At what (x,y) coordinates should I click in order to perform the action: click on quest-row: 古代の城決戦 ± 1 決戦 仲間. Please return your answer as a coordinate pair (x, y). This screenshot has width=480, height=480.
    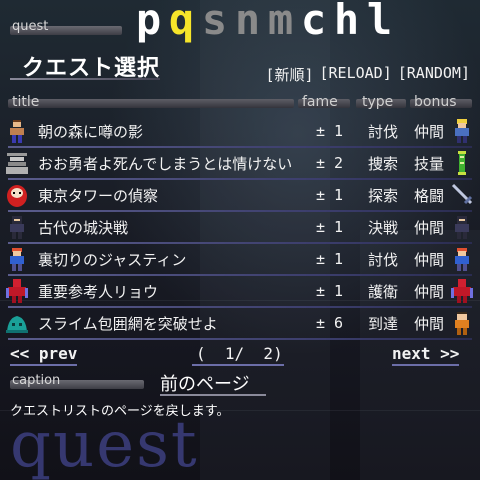
    Looking at the image, I should click on (240, 228).